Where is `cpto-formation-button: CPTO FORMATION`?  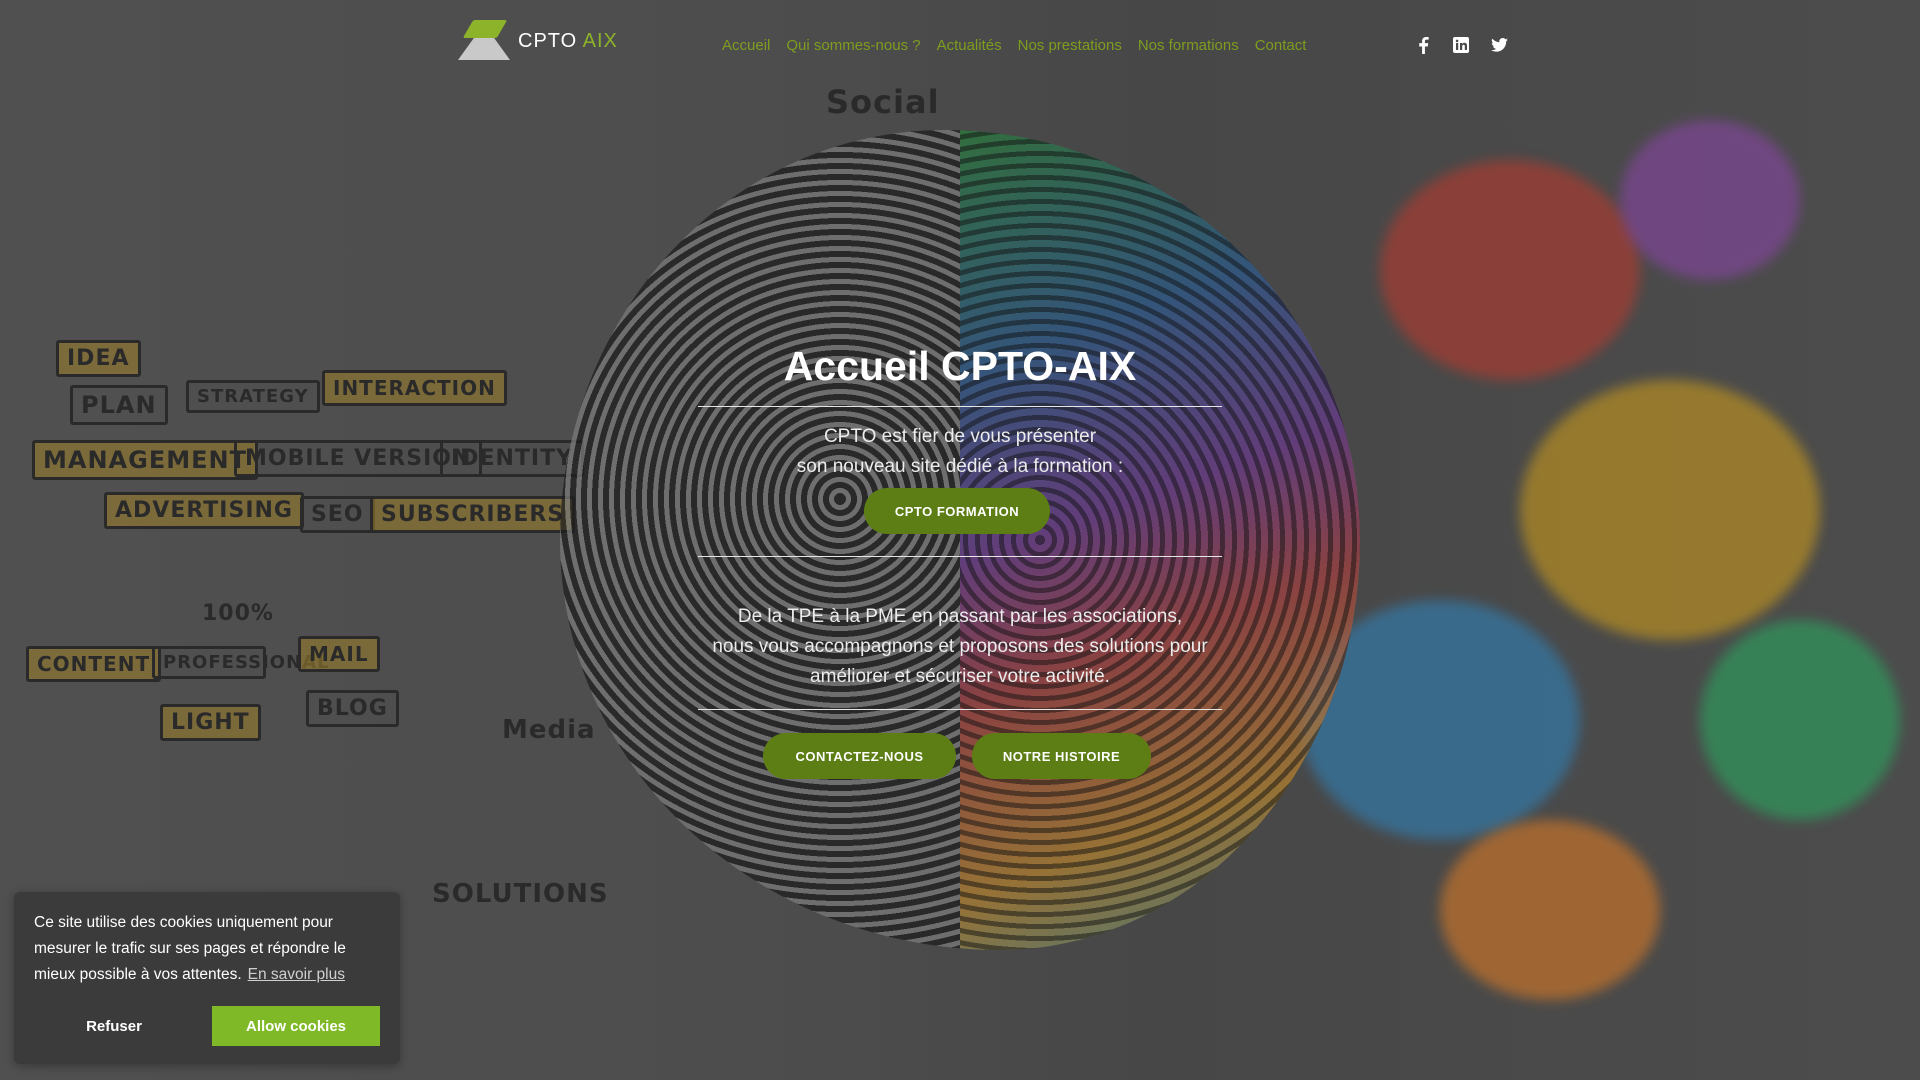
cpto-formation-button: CPTO FORMATION is located at coordinates (957, 511).